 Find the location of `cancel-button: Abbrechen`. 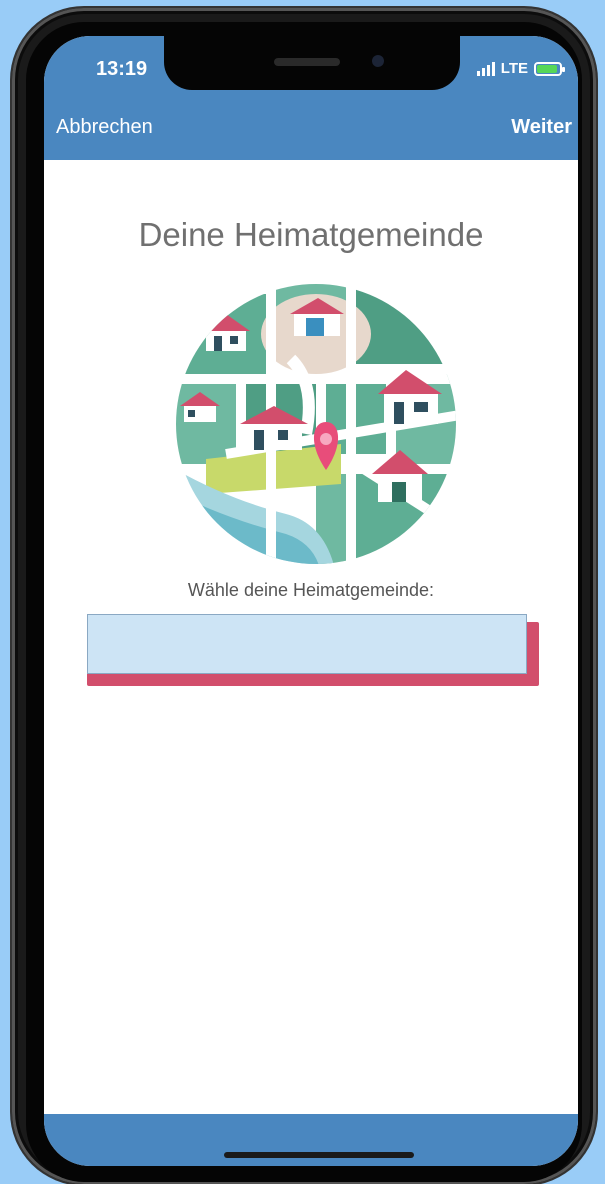

cancel-button: Abbrechen is located at coordinates (104, 127).